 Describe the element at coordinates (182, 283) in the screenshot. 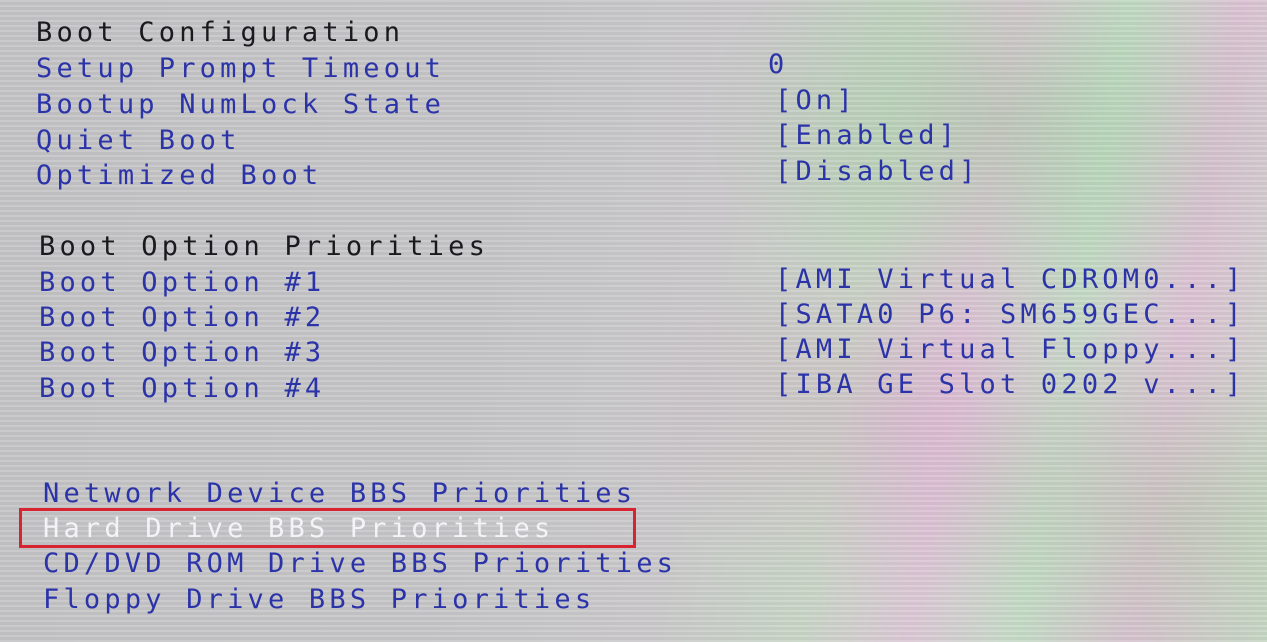

I see `boot-option-1-label: Boot Option #1` at that location.